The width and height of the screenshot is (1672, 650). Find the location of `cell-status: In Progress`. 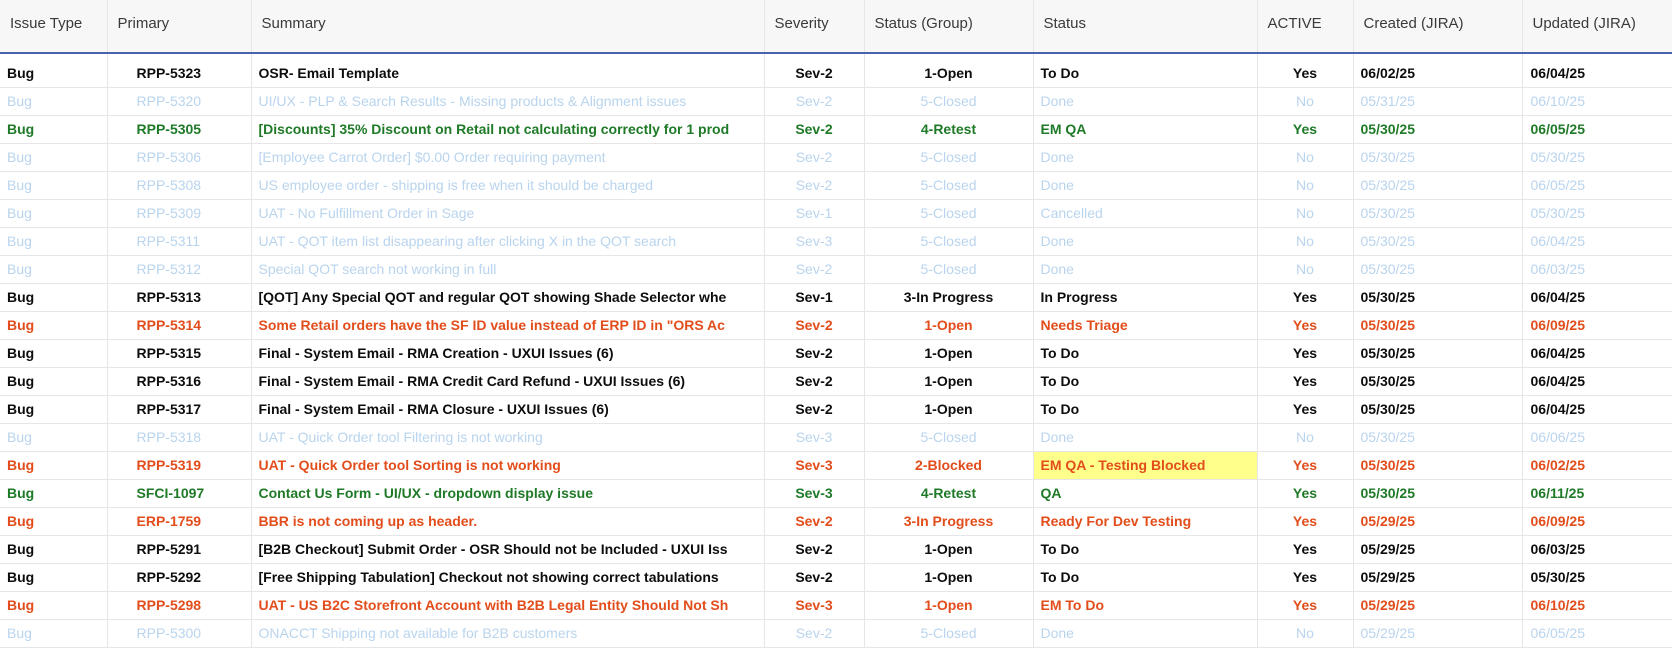

cell-status: In Progress is located at coordinates (1145, 297).